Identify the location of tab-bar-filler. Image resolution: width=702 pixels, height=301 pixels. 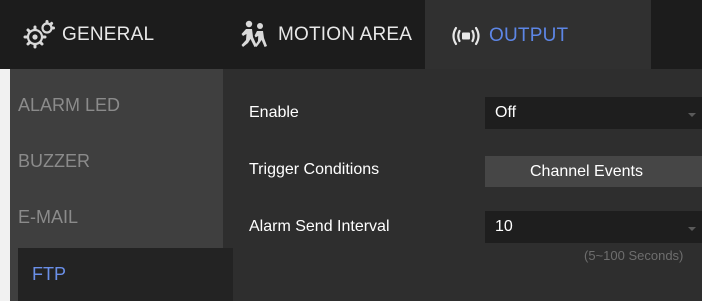
(676, 34).